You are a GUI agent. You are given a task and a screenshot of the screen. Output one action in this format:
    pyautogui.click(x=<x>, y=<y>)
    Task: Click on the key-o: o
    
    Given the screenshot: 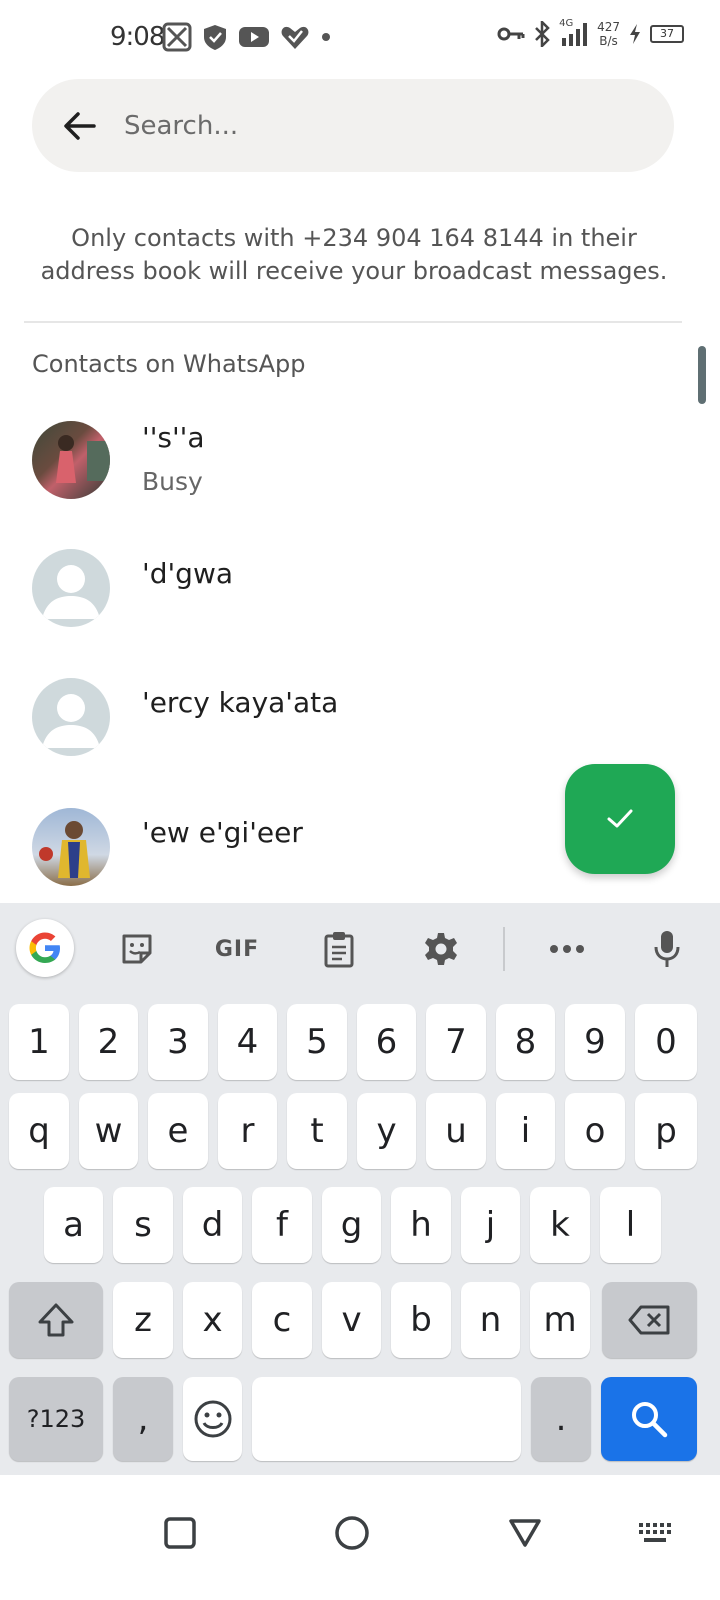 What is the action you would take?
    pyautogui.click(x=595, y=1131)
    